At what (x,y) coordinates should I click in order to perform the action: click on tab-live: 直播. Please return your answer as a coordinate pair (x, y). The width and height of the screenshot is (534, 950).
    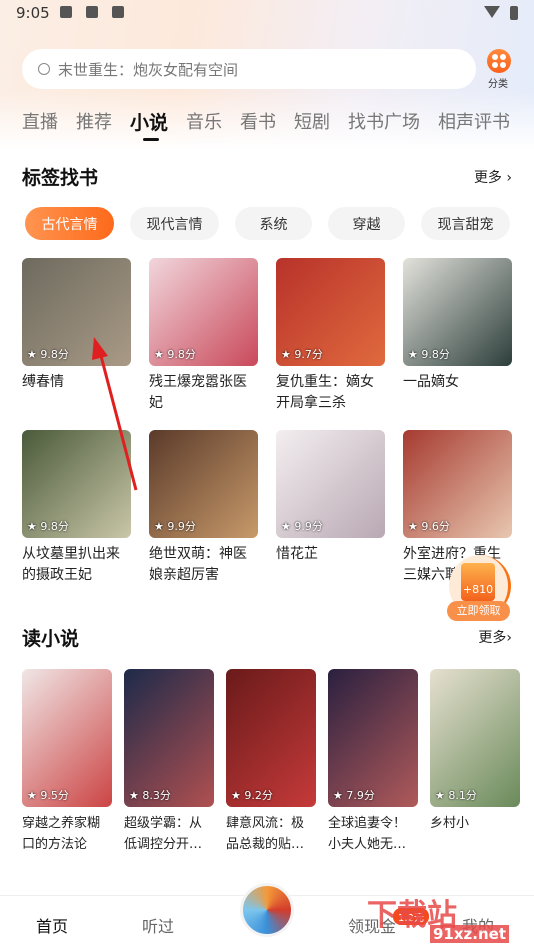
    Looking at the image, I should click on (40, 121).